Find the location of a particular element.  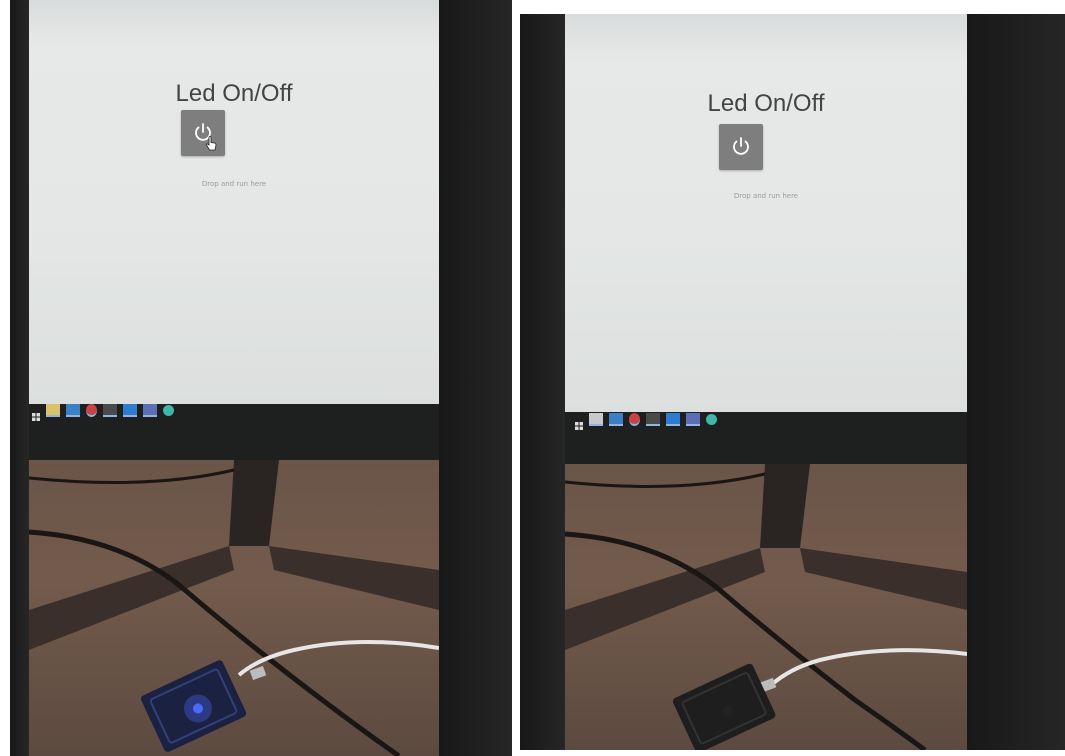

desk-scene is located at coordinates (766, 607).